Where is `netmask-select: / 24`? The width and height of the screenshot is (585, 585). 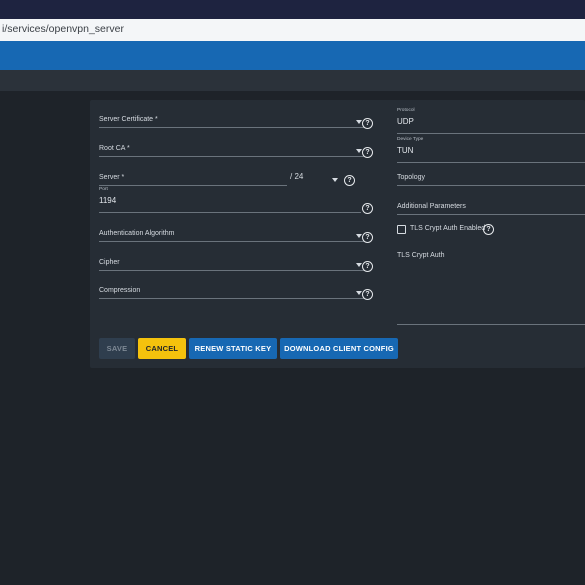 netmask-select: / 24 is located at coordinates (315, 176).